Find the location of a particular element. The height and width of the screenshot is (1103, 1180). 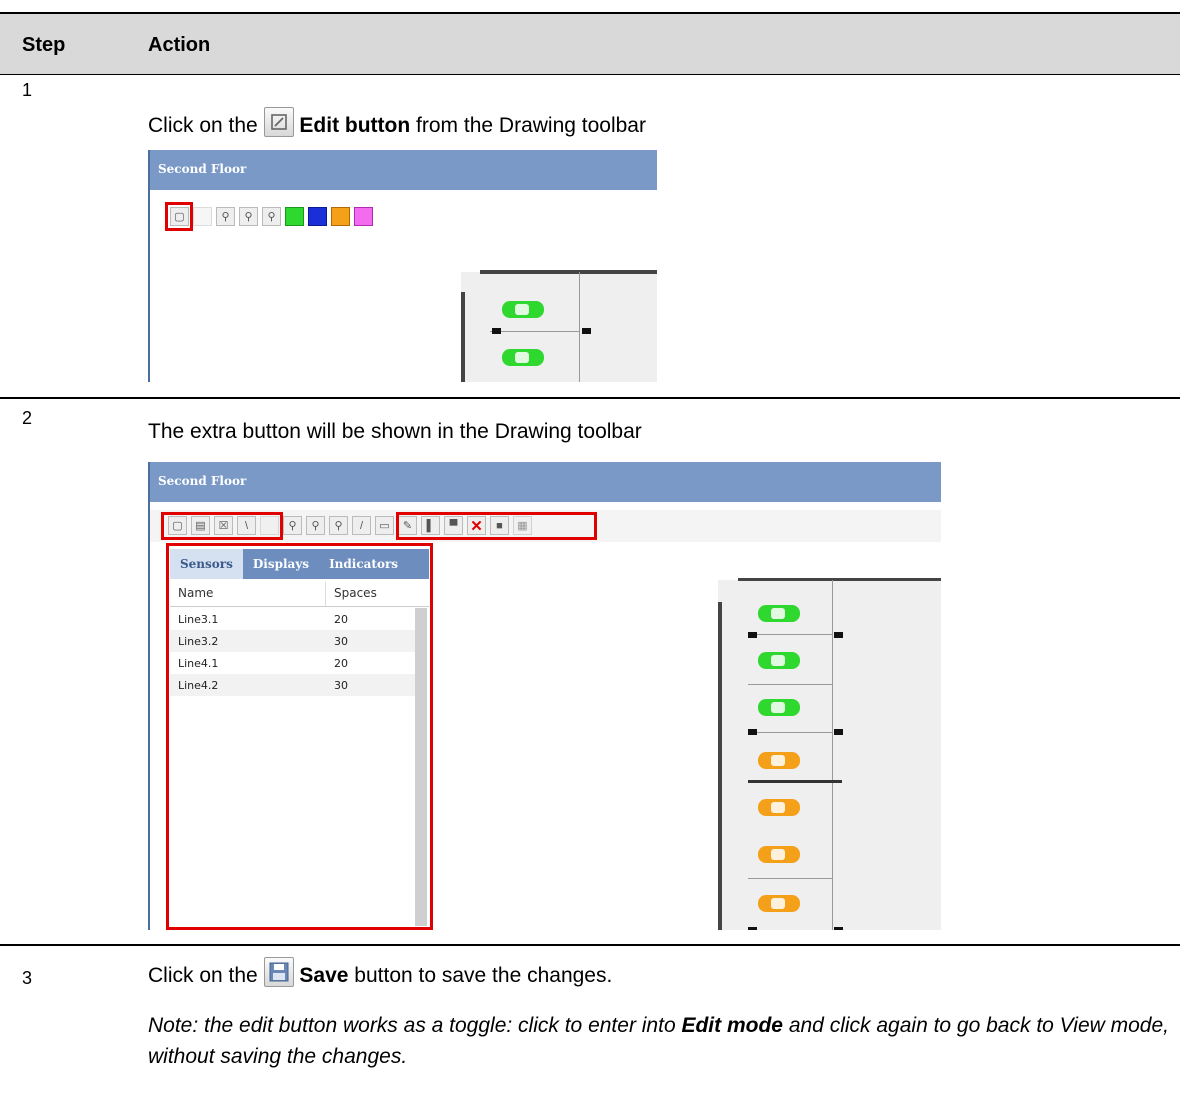

step-3-post: button to save the changes. is located at coordinates (483, 975).